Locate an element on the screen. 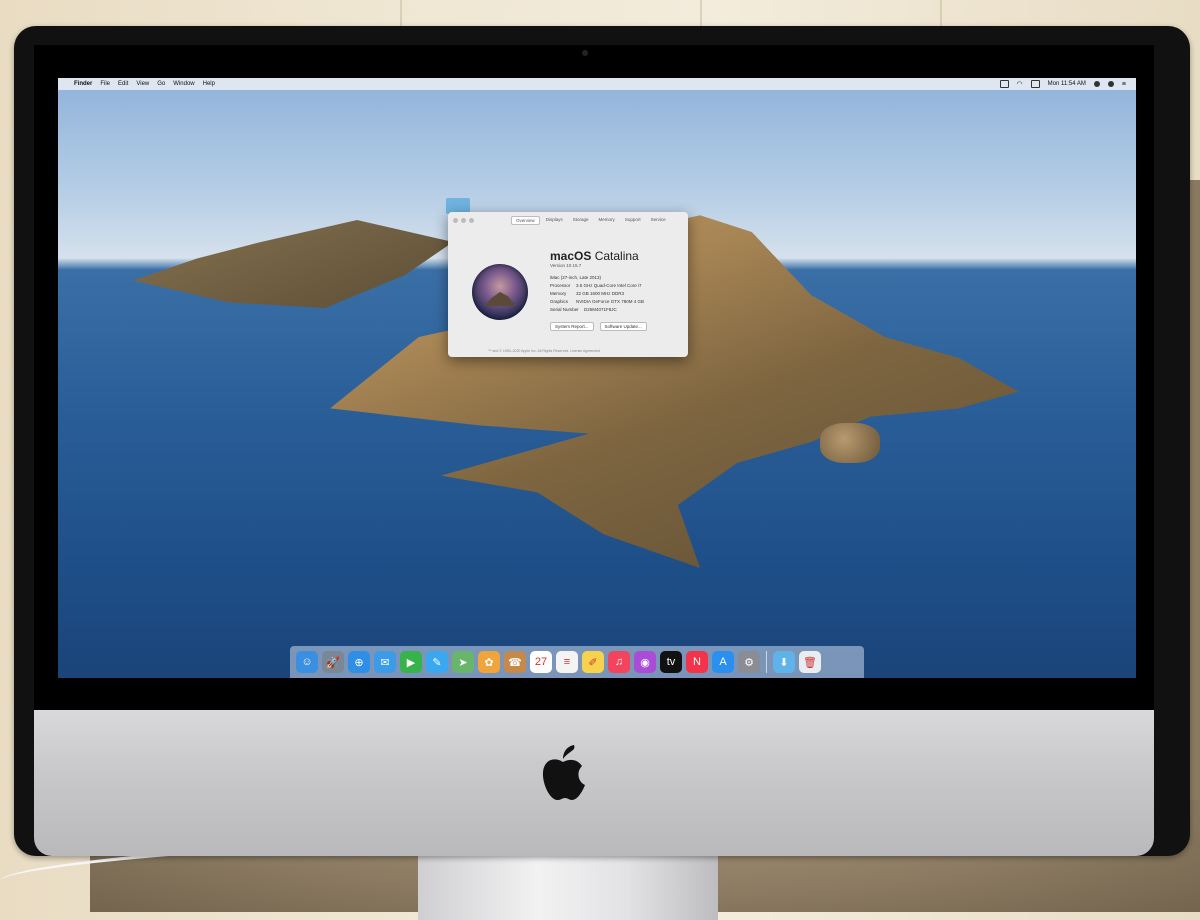  contacts-icon: ☎ is located at coordinates (515, 662).